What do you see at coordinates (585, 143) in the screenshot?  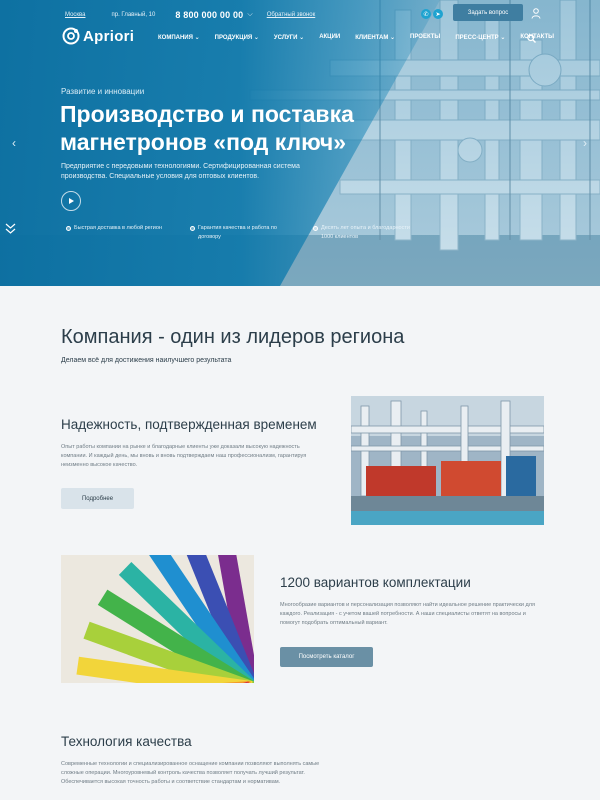 I see `slider-next-arrow-icon: ›` at bounding box center [585, 143].